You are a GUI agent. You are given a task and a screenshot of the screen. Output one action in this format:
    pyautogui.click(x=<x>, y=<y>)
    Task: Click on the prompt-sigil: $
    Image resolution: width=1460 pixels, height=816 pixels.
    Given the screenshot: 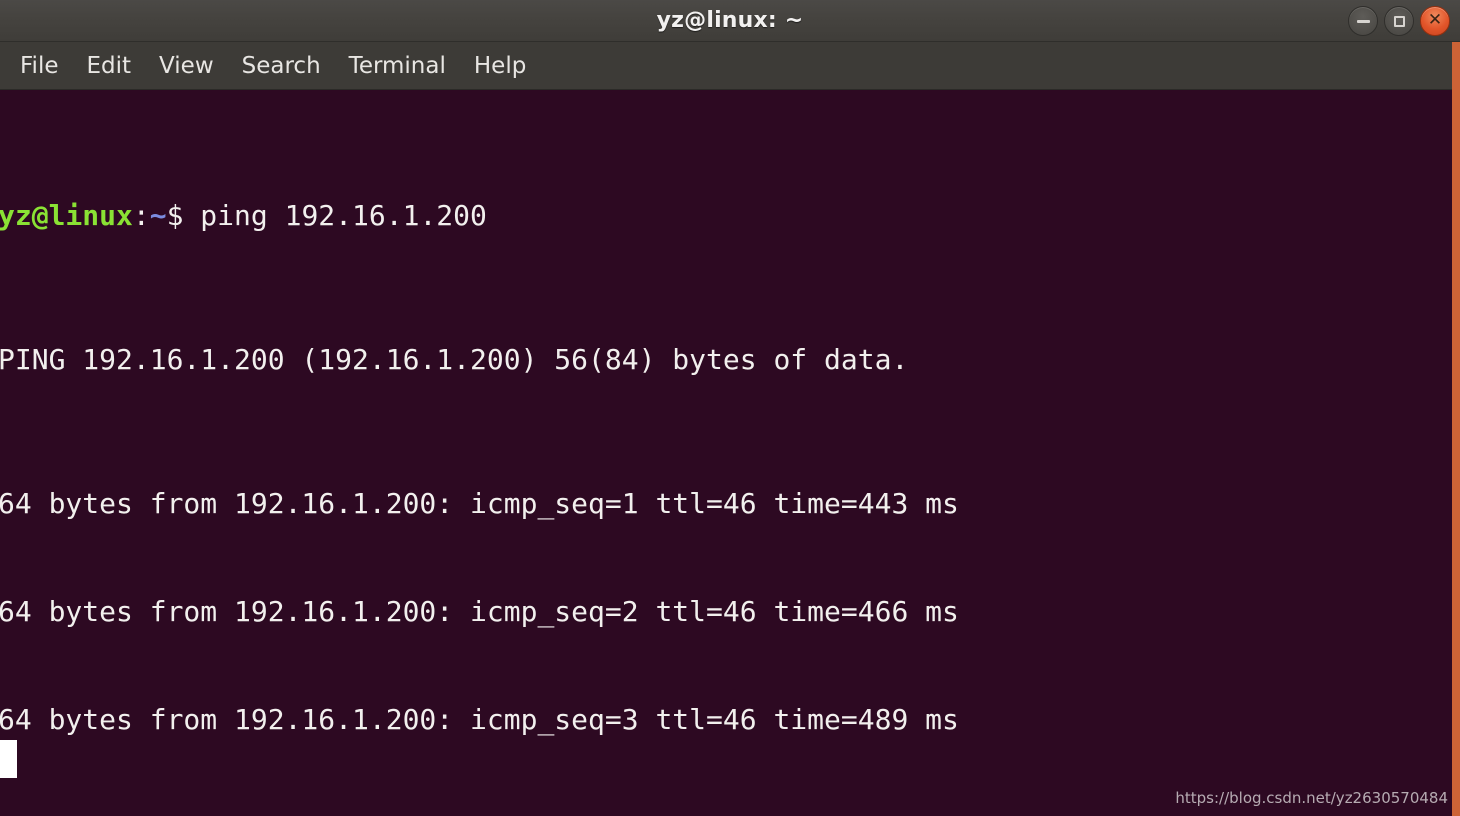 What is the action you would take?
    pyautogui.click(x=175, y=215)
    